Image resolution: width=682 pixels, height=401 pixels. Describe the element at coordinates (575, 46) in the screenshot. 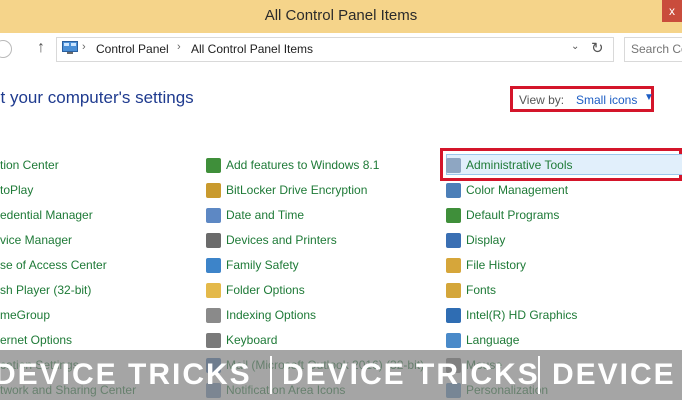

I see `chevron-down-icon: ⌄` at that location.